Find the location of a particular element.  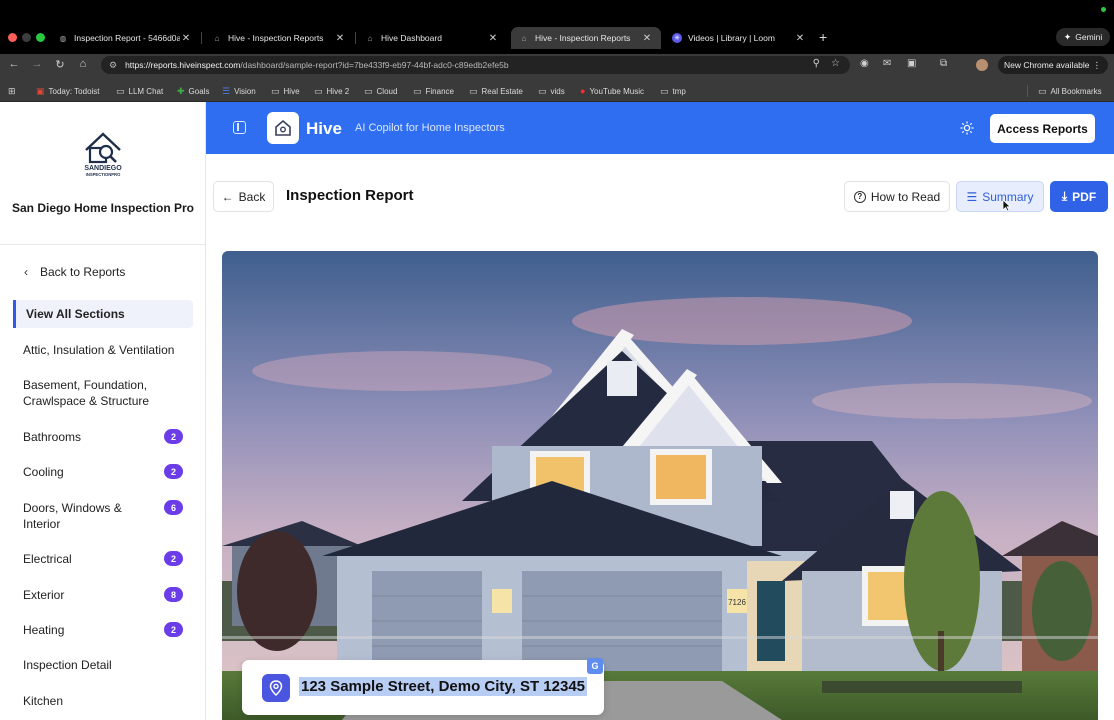

bookmark-youtube-music: ● YouTube Music is located at coordinates (612, 91).